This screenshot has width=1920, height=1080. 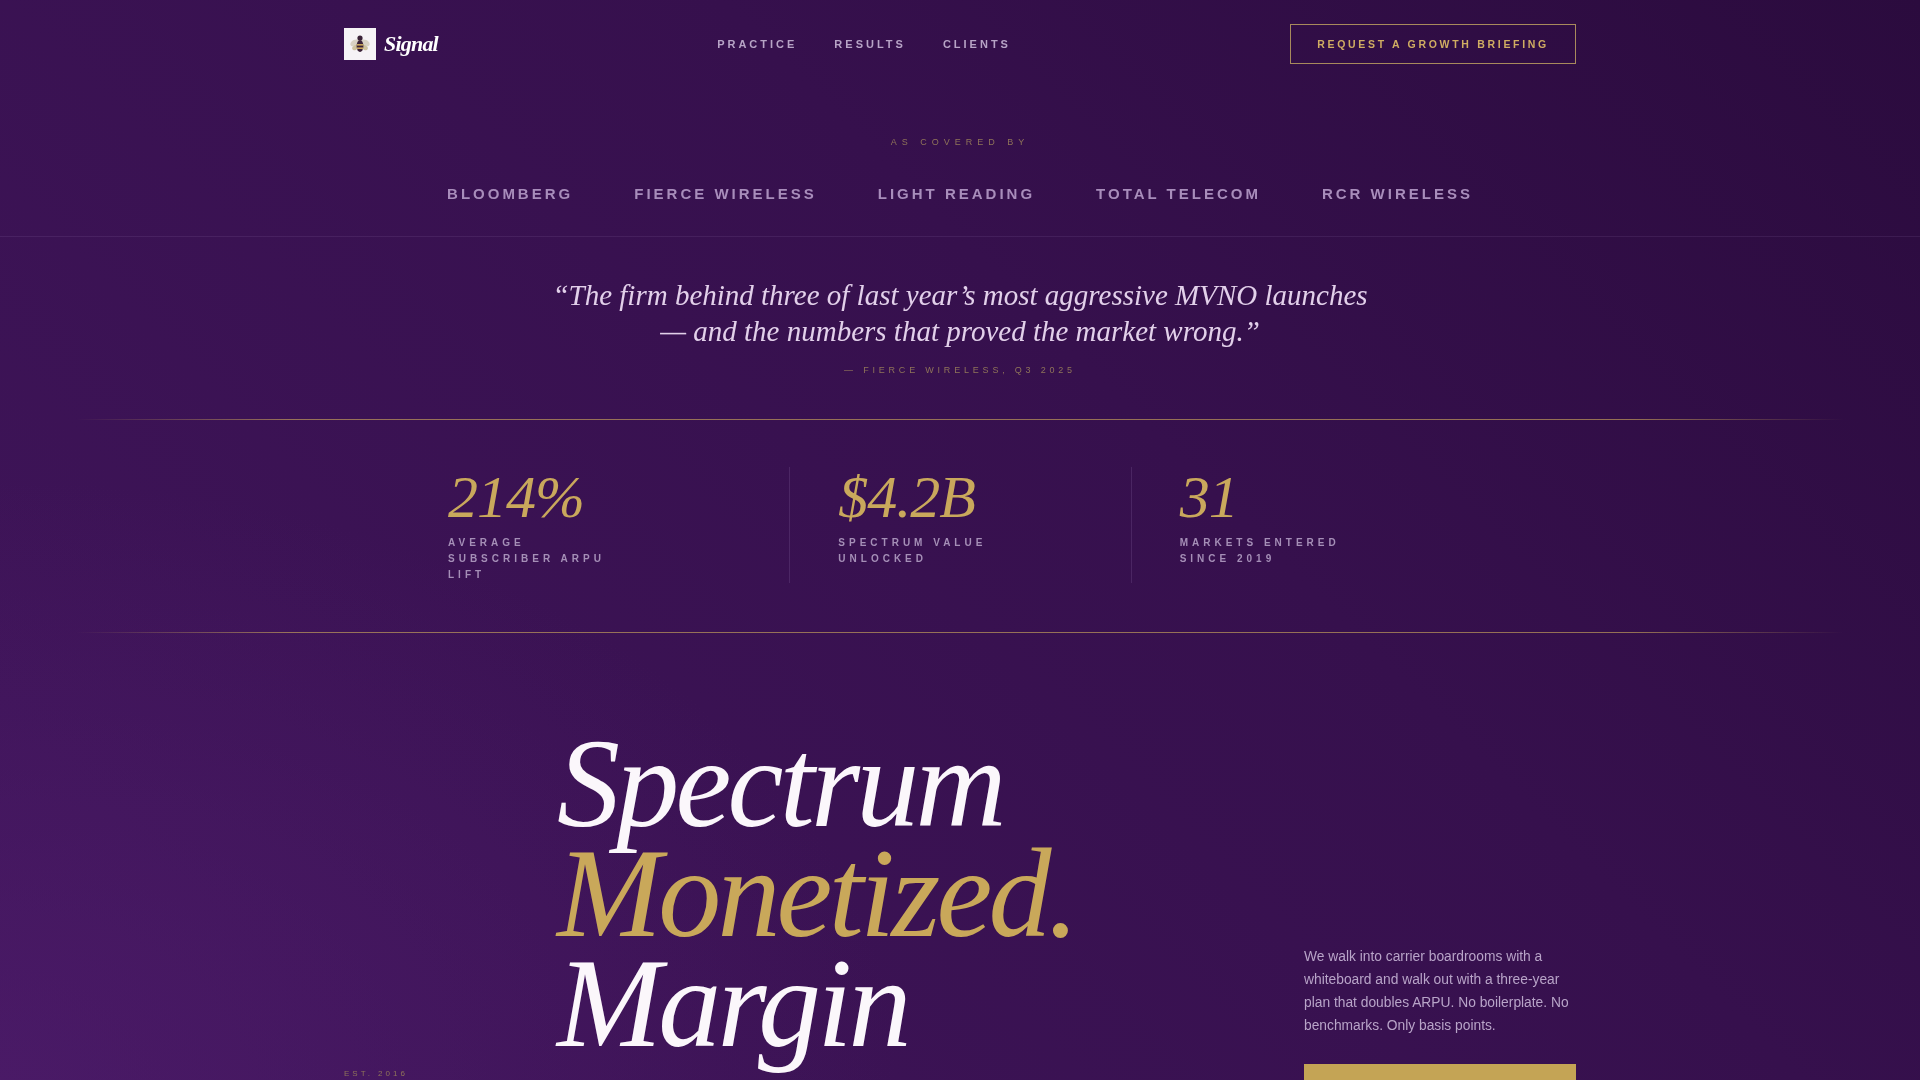 I want to click on stat-value: 214%, so click(x=516, y=497).